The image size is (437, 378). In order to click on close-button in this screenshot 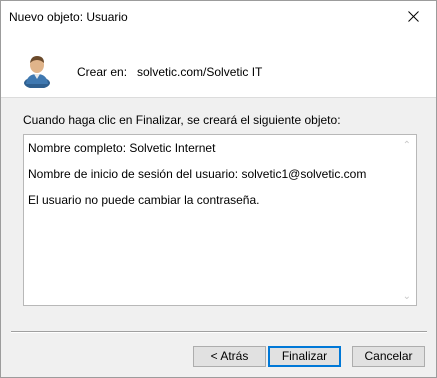, I will do `click(413, 16)`.